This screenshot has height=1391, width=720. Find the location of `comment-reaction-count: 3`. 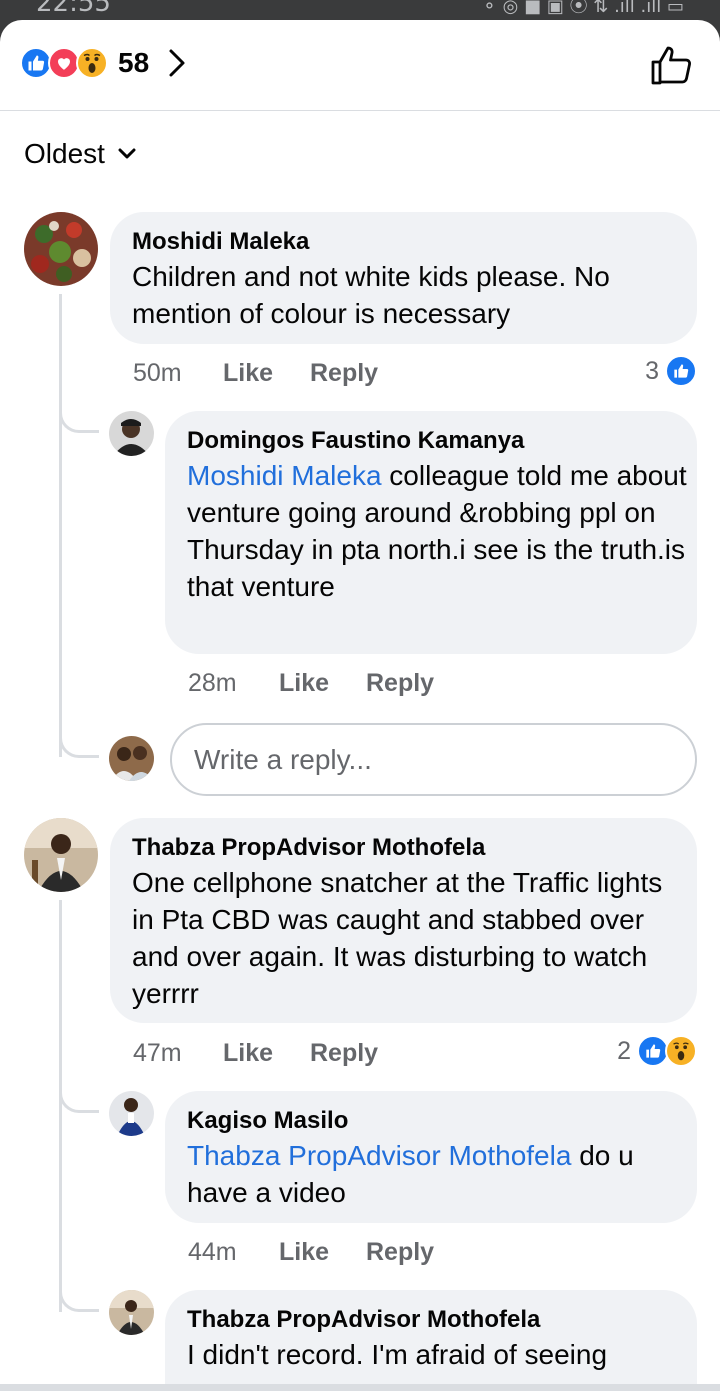

comment-reaction-count: 3 is located at coordinates (671, 371).